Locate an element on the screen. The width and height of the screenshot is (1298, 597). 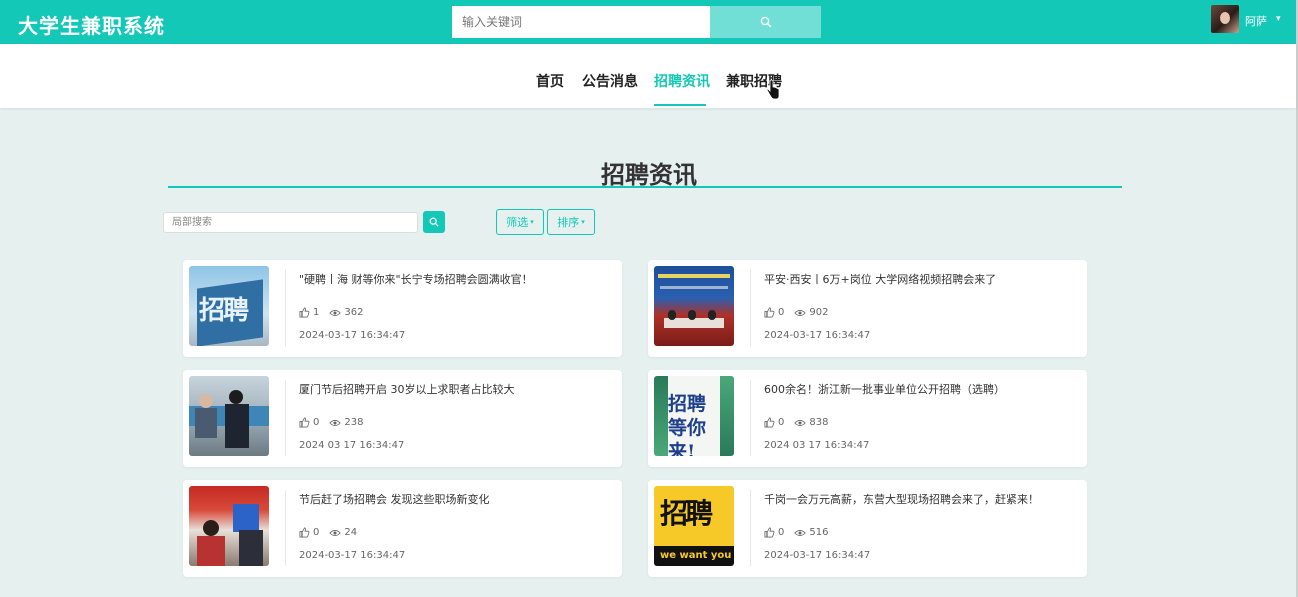
active-tab-indicator is located at coordinates (680, 105).